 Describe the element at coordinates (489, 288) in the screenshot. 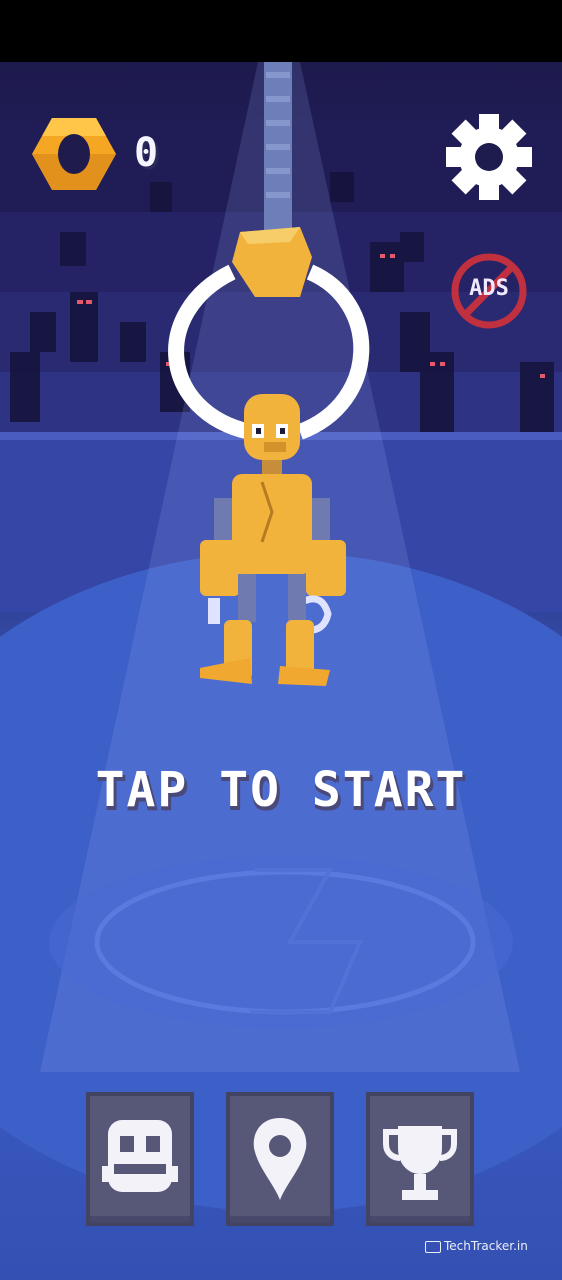

I see `no-ads-label: ADS` at that location.